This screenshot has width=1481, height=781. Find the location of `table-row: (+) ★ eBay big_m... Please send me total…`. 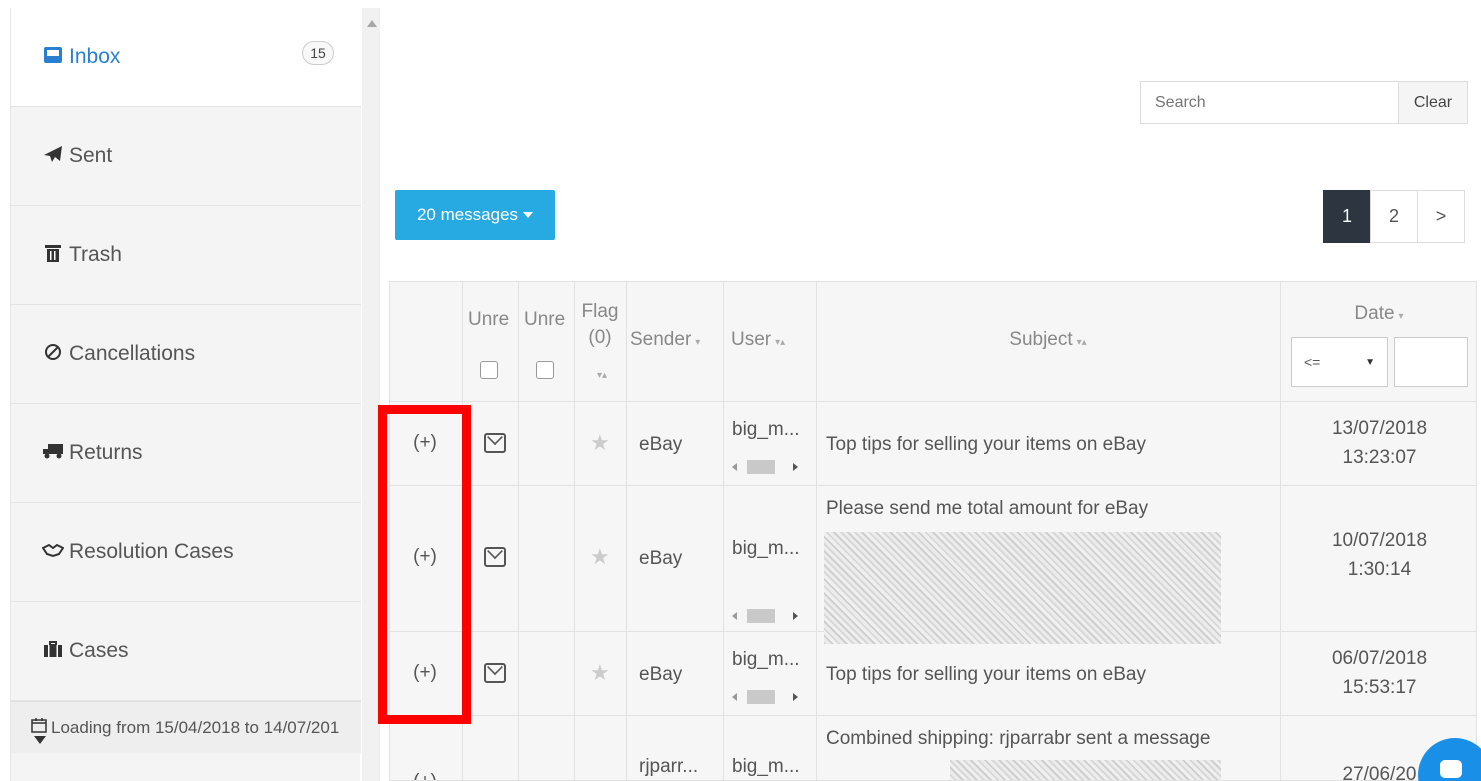

table-row: (+) ★ eBay big_m... Please send me total… is located at coordinates (933, 565).